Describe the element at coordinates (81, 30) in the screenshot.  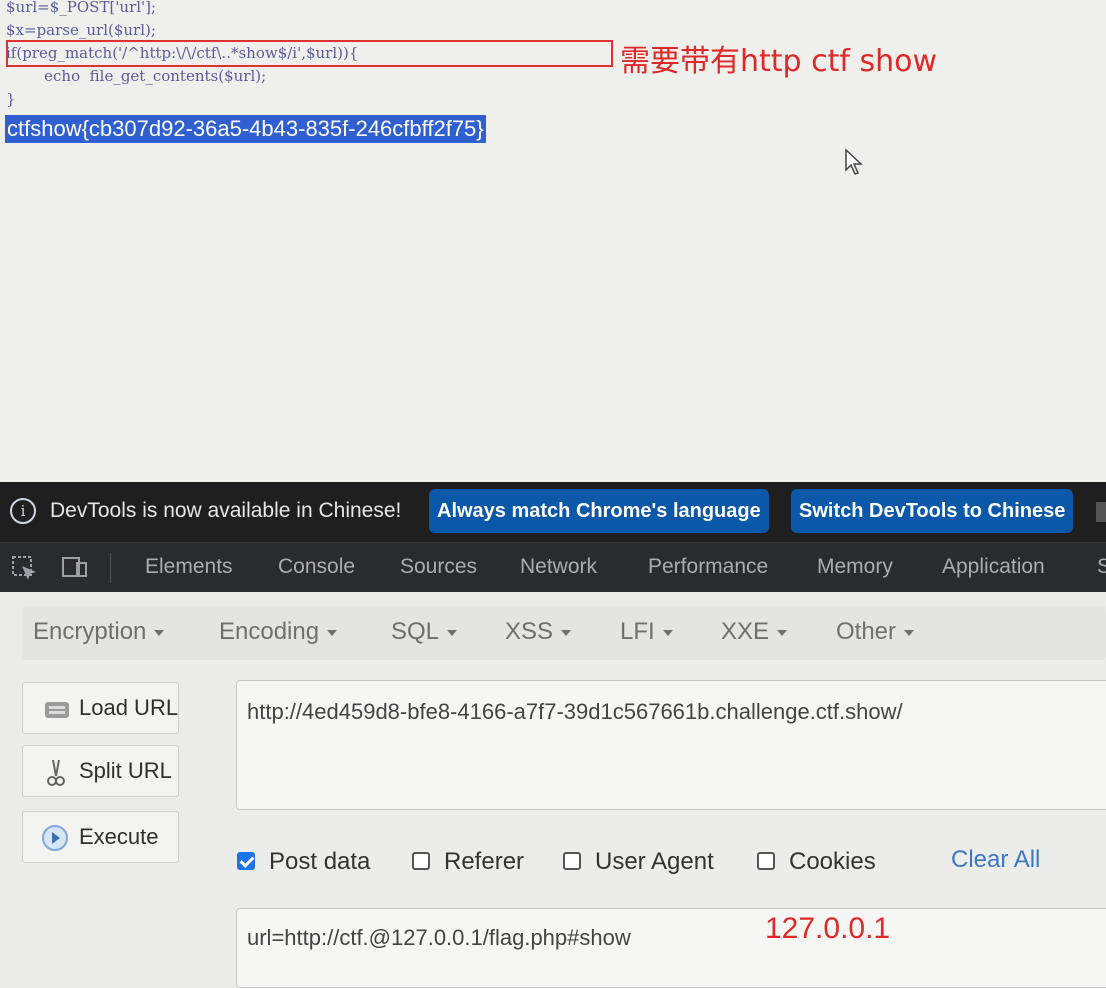
I see `code-line-2: $x=parse_url($url);` at that location.